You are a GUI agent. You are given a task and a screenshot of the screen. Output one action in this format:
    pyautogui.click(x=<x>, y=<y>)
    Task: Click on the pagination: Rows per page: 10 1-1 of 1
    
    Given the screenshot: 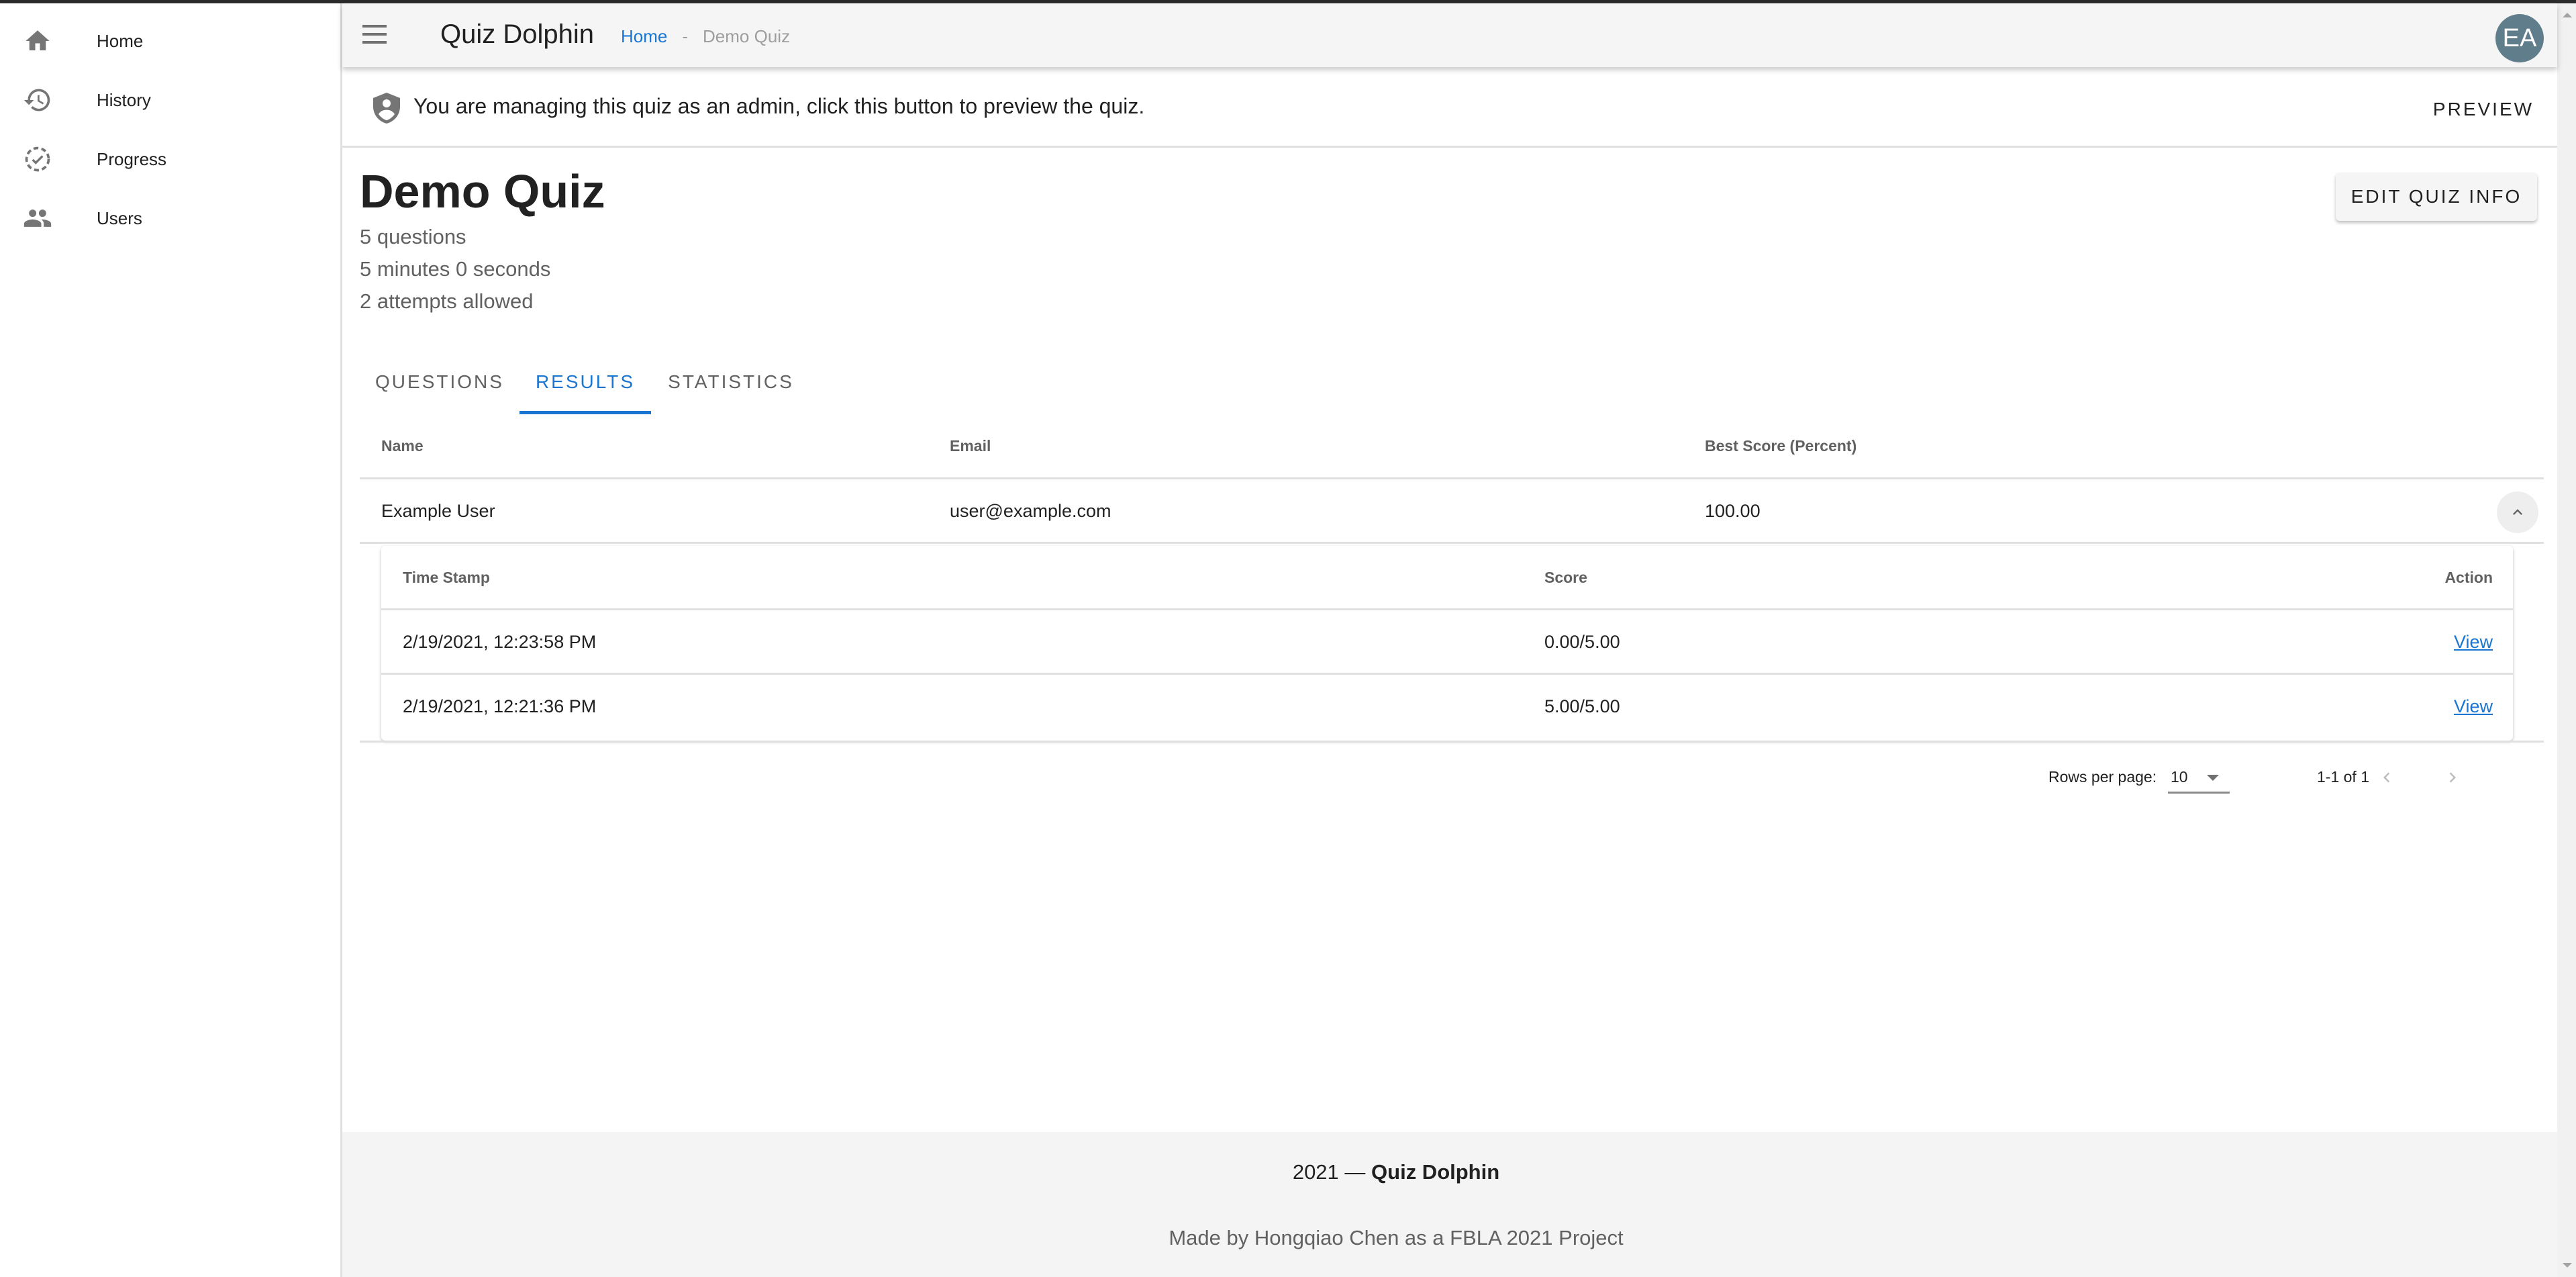 What is the action you would take?
    pyautogui.click(x=1452, y=778)
    